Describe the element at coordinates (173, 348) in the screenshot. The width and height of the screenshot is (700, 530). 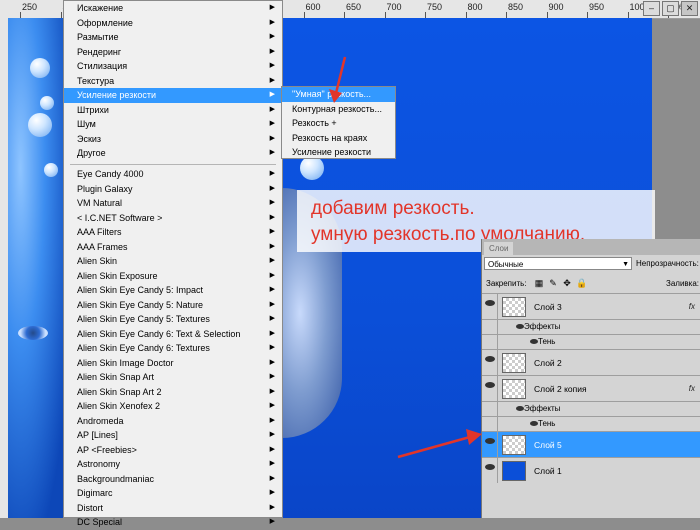
I see `plugin-menu-item: Alien Skin Eye Candy 6: Textures ▶` at that location.